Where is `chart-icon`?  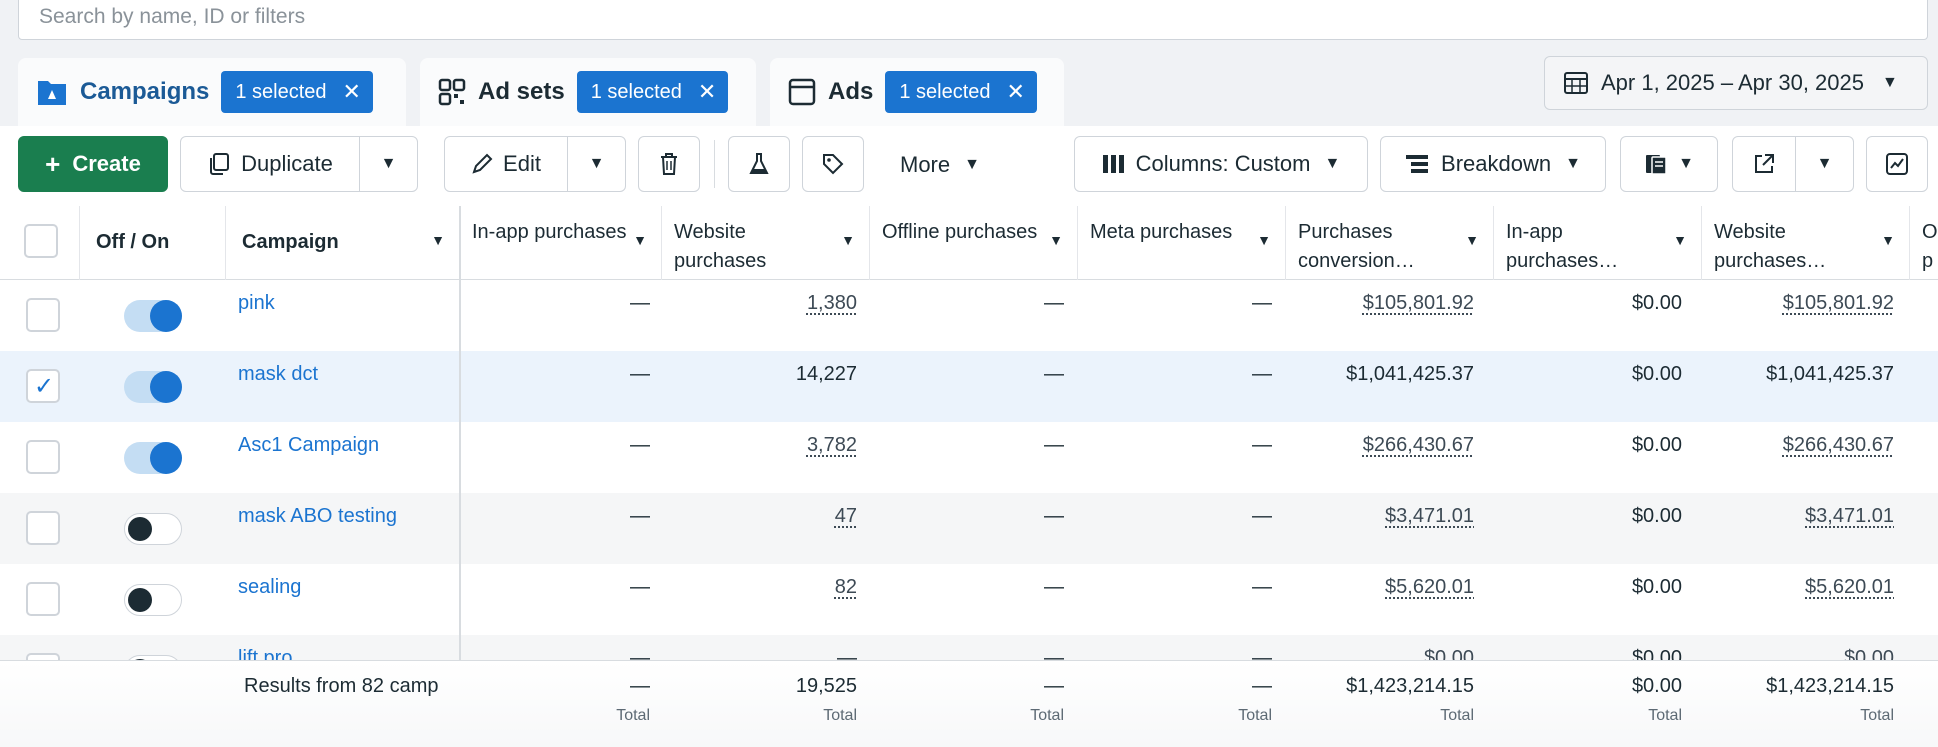
chart-icon is located at coordinates (1897, 164).